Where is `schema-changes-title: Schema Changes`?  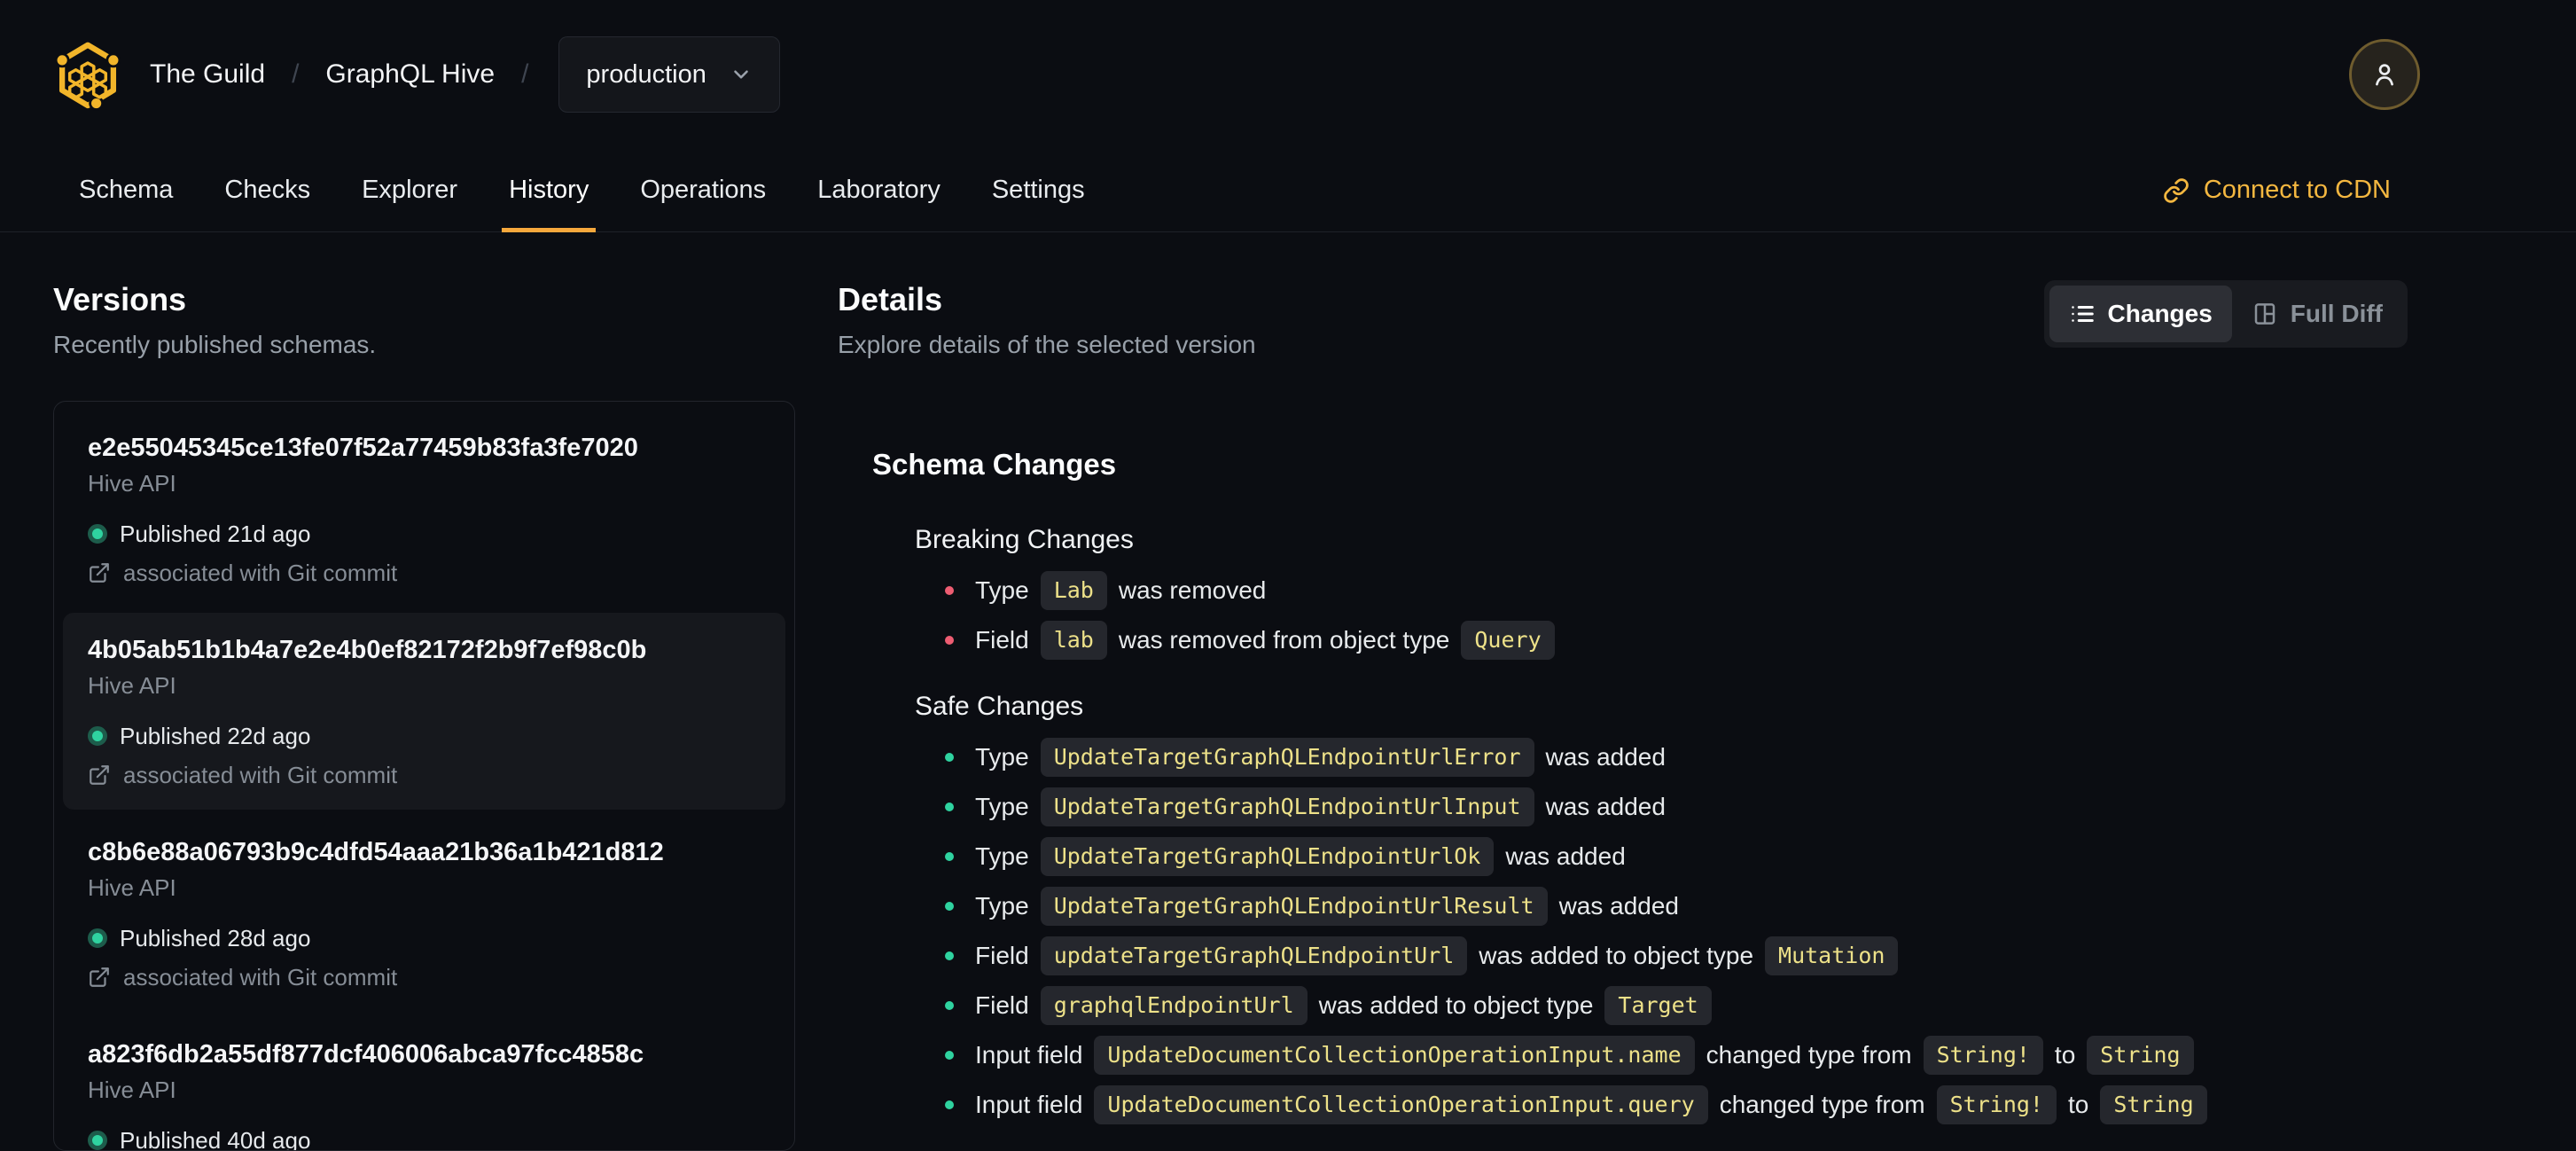
schema-changes-title: Schema Changes is located at coordinates (994, 464).